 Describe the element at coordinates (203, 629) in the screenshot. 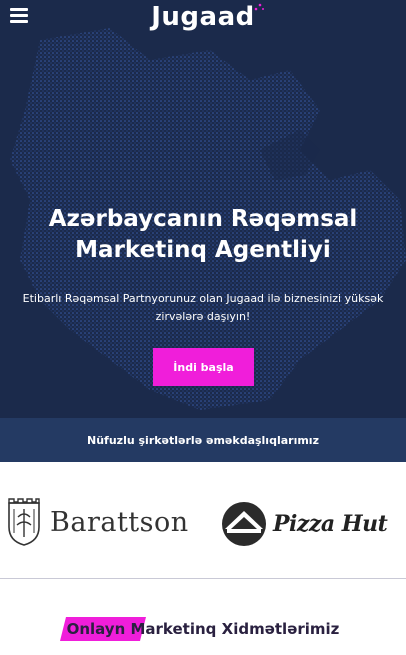

I see `services-title: Onlayn Marketinq Xidmətlərimiz` at that location.